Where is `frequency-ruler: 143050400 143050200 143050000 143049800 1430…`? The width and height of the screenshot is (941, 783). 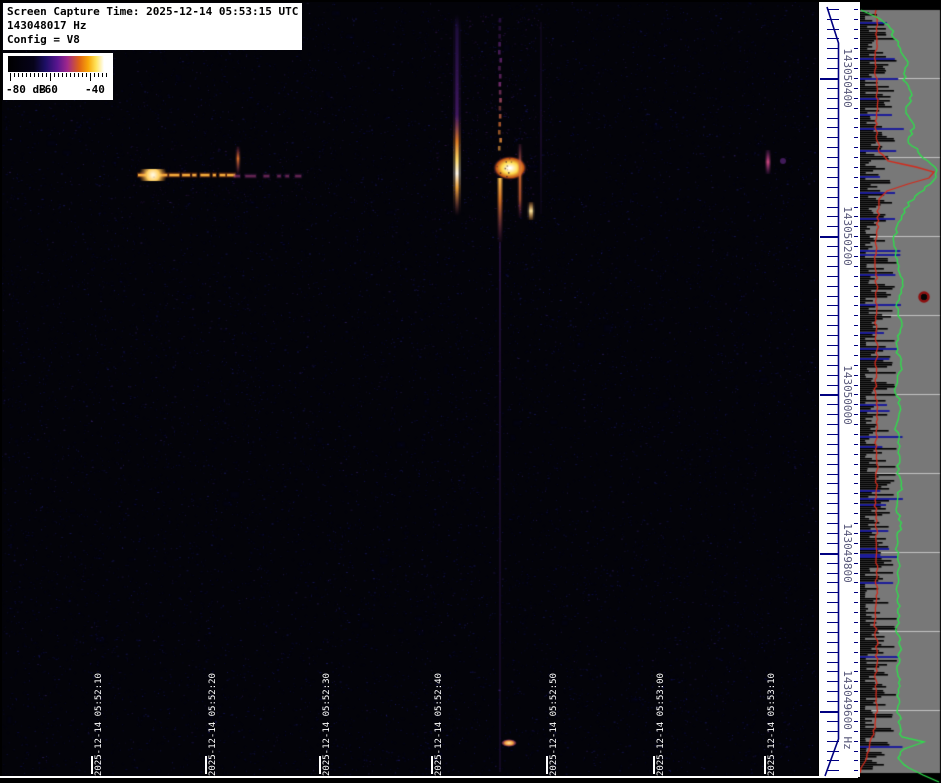 frequency-ruler: 143050400 143050200 143050000 143049800 1430… is located at coordinates (839, 389).